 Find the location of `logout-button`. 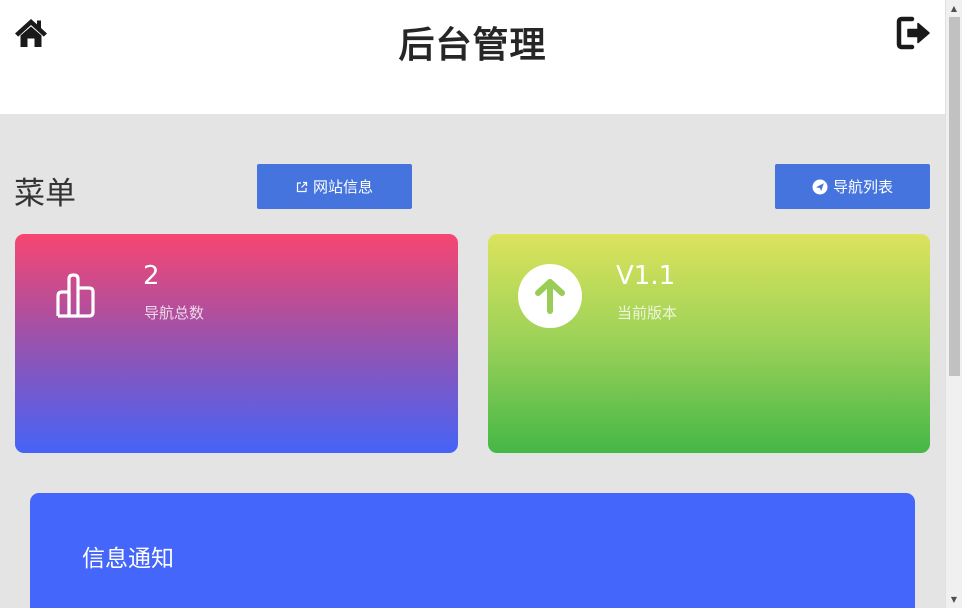

logout-button is located at coordinates (914, 33).